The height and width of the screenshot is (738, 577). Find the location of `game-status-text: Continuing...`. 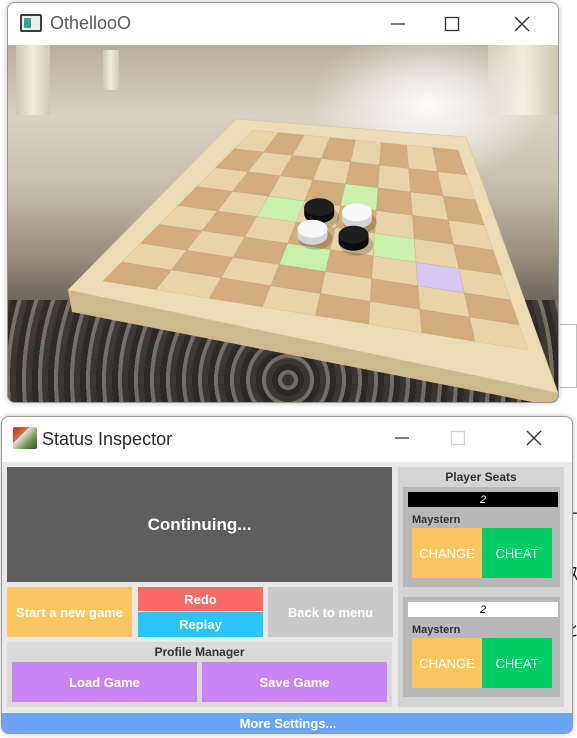

game-status-text: Continuing... is located at coordinates (199, 524).